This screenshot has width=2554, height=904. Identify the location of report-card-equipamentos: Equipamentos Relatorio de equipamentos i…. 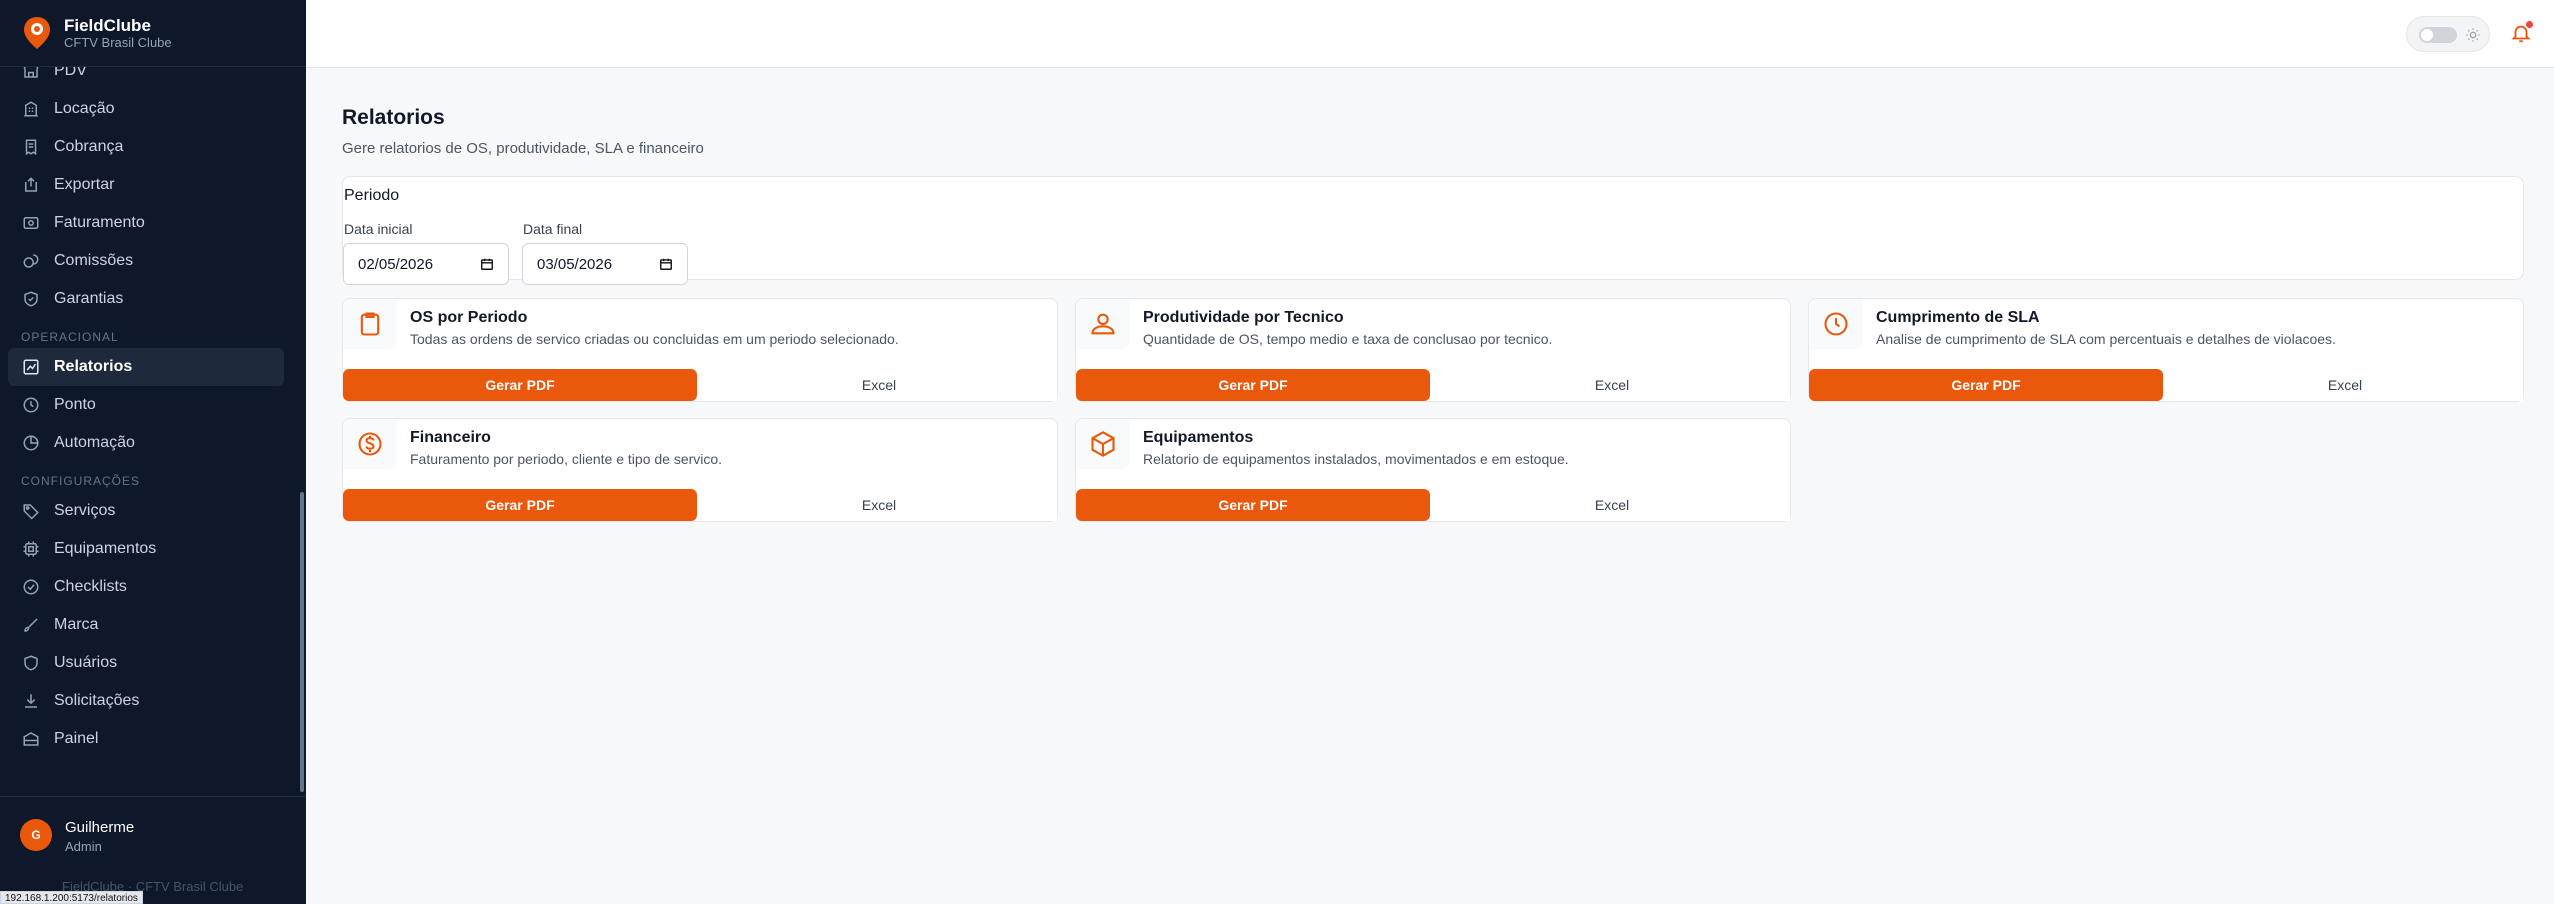
(1433, 470).